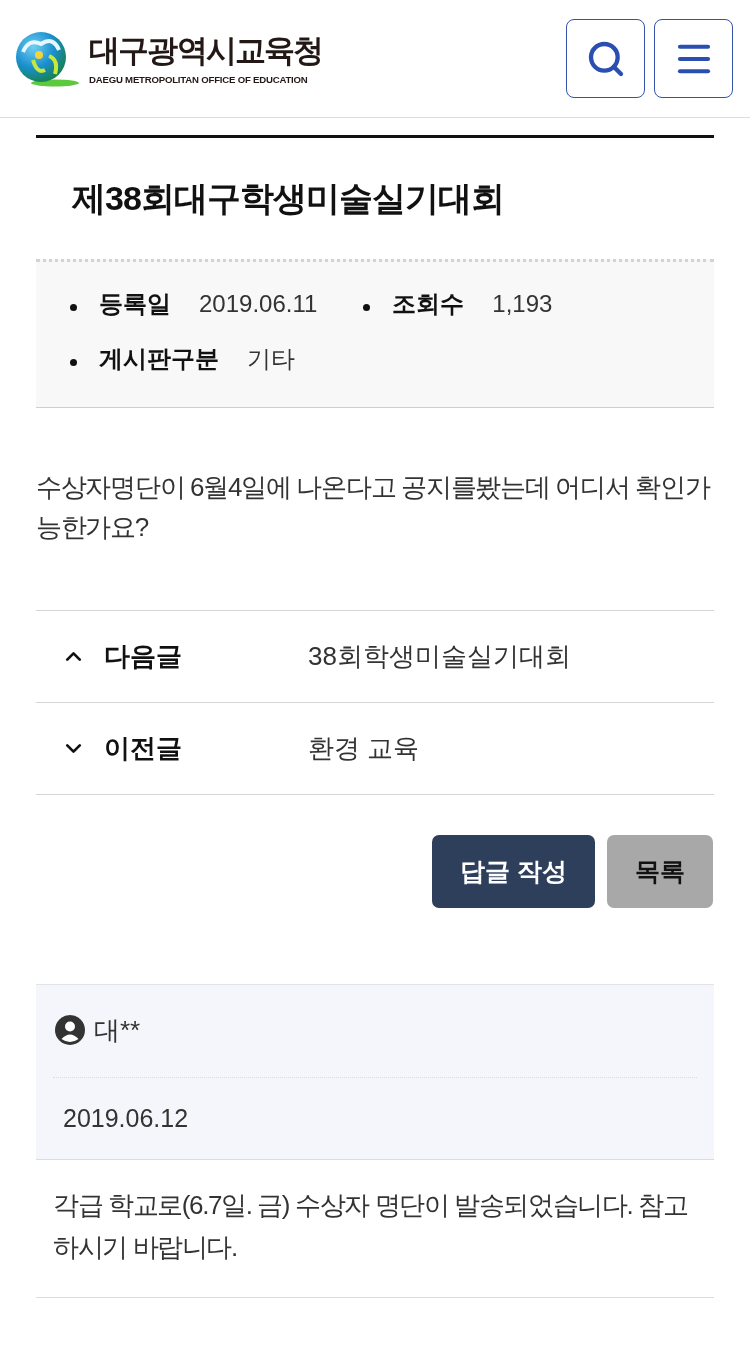  Describe the element at coordinates (135, 303) in the screenshot. I see `info-label: 등록일` at that location.